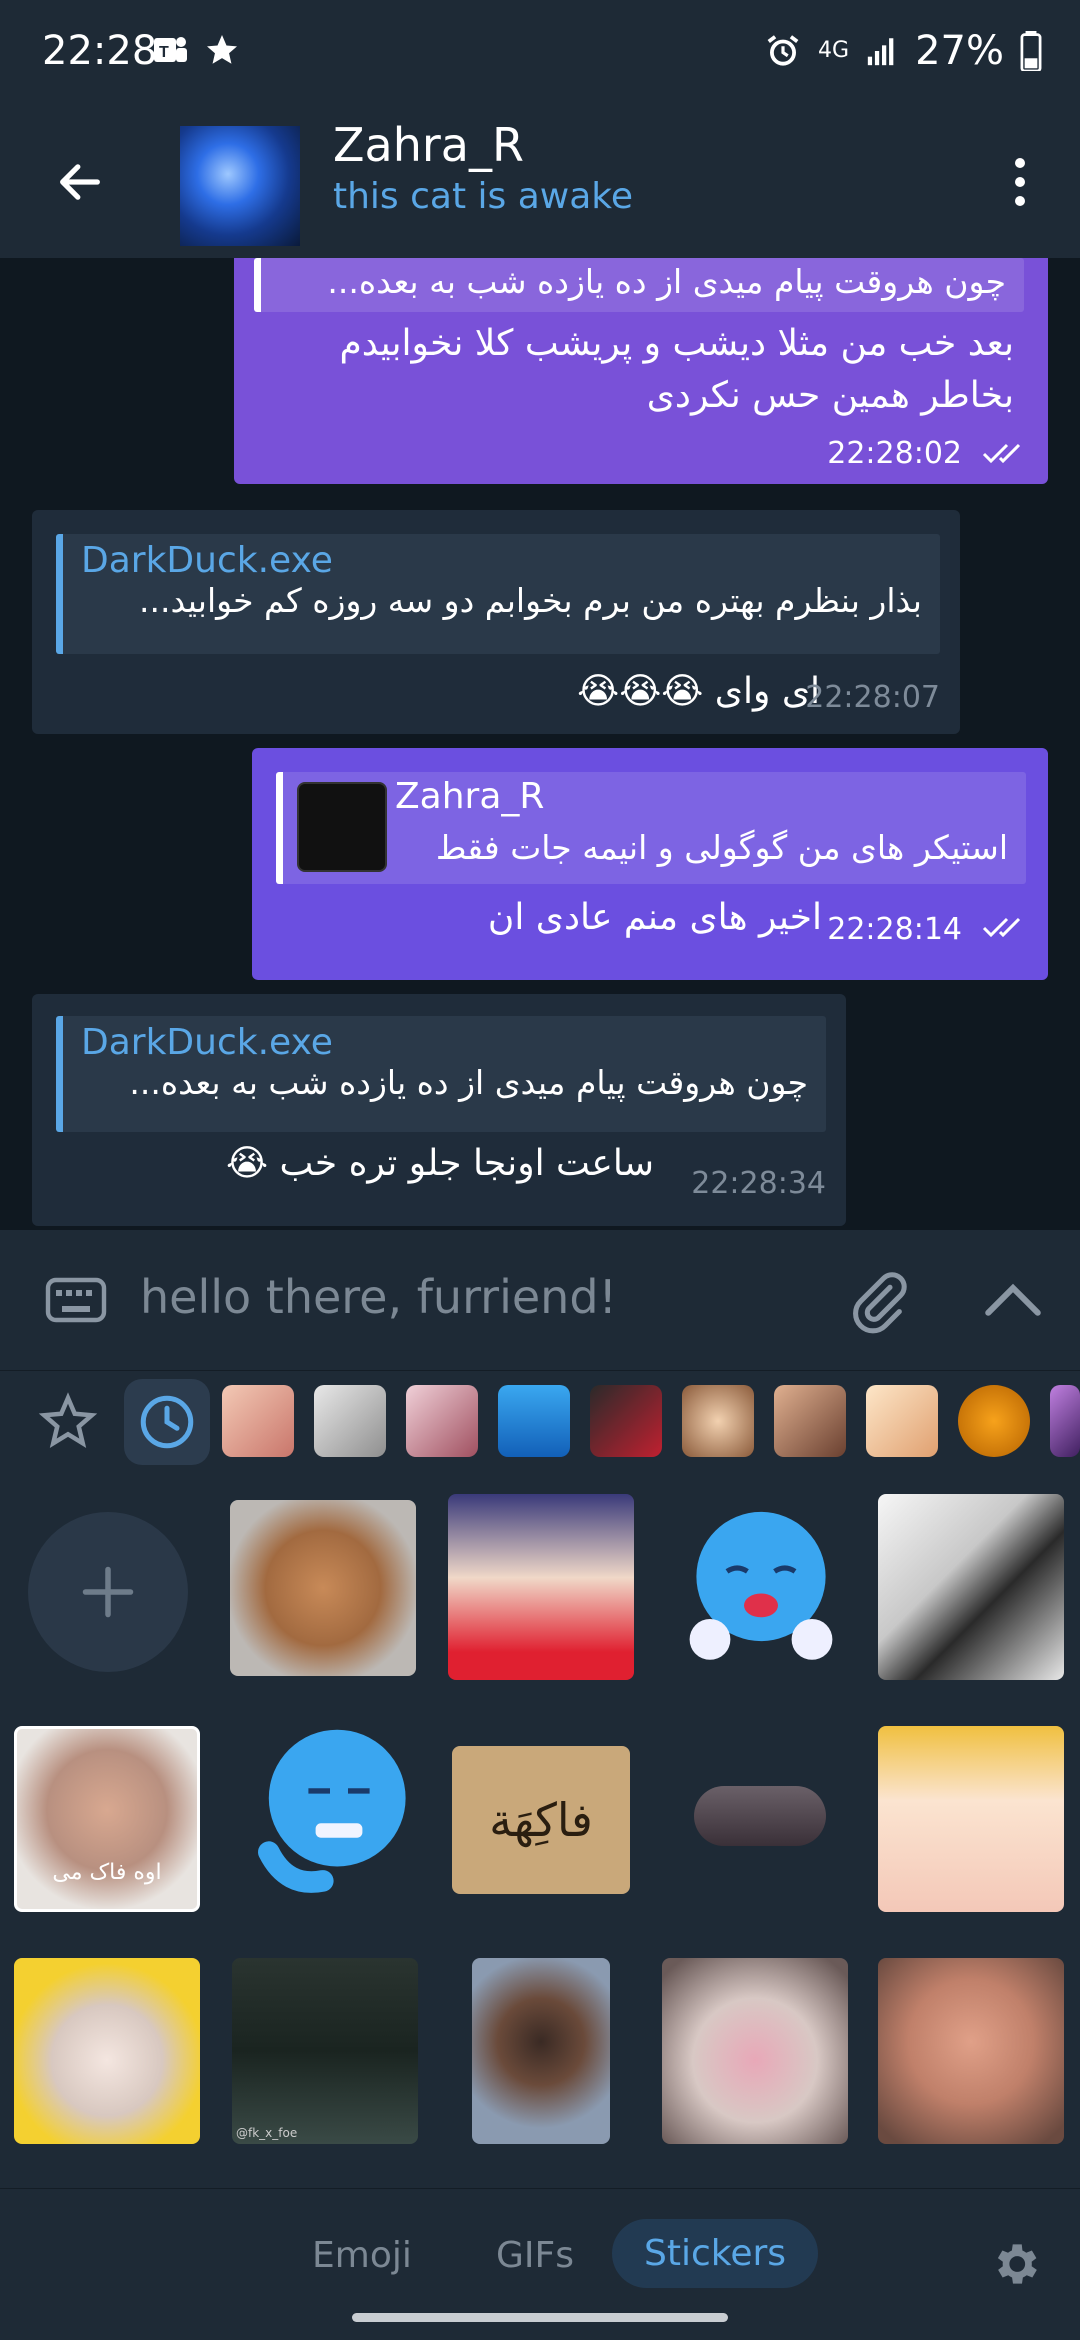  What do you see at coordinates (483, 196) in the screenshot?
I see `contact-status: this cat is awake` at bounding box center [483, 196].